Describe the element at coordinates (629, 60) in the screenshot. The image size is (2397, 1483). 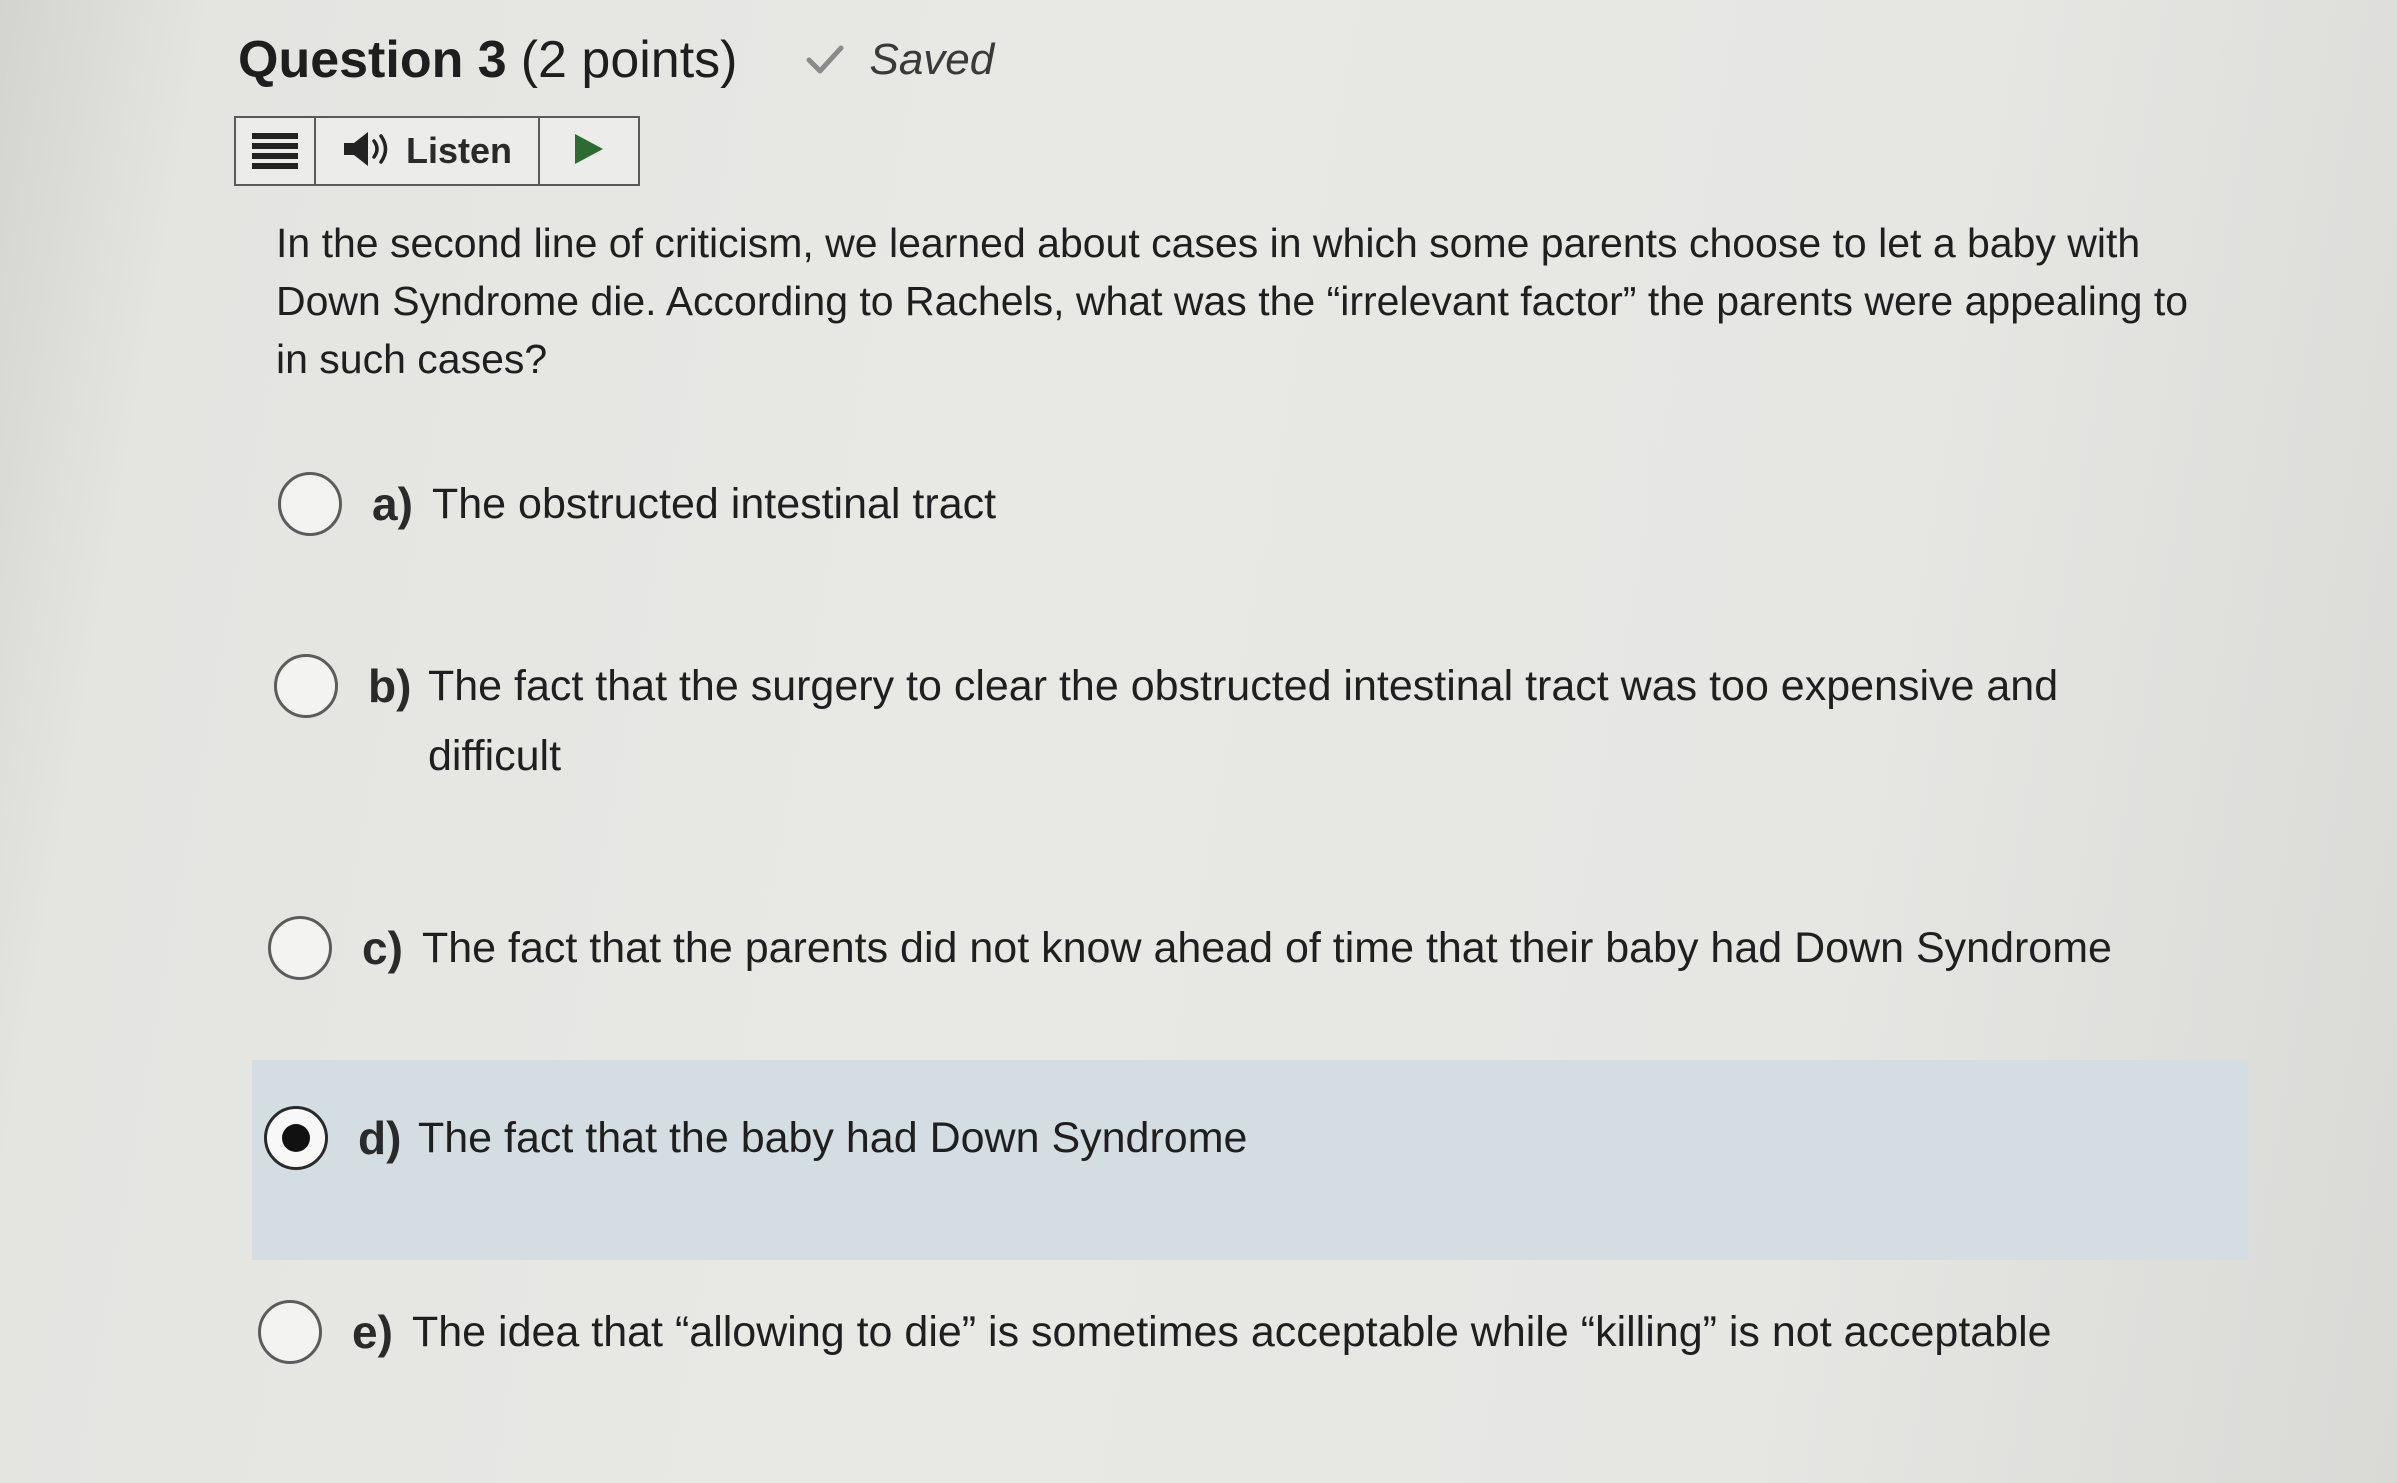
I see `question-points: (2 points)` at that location.